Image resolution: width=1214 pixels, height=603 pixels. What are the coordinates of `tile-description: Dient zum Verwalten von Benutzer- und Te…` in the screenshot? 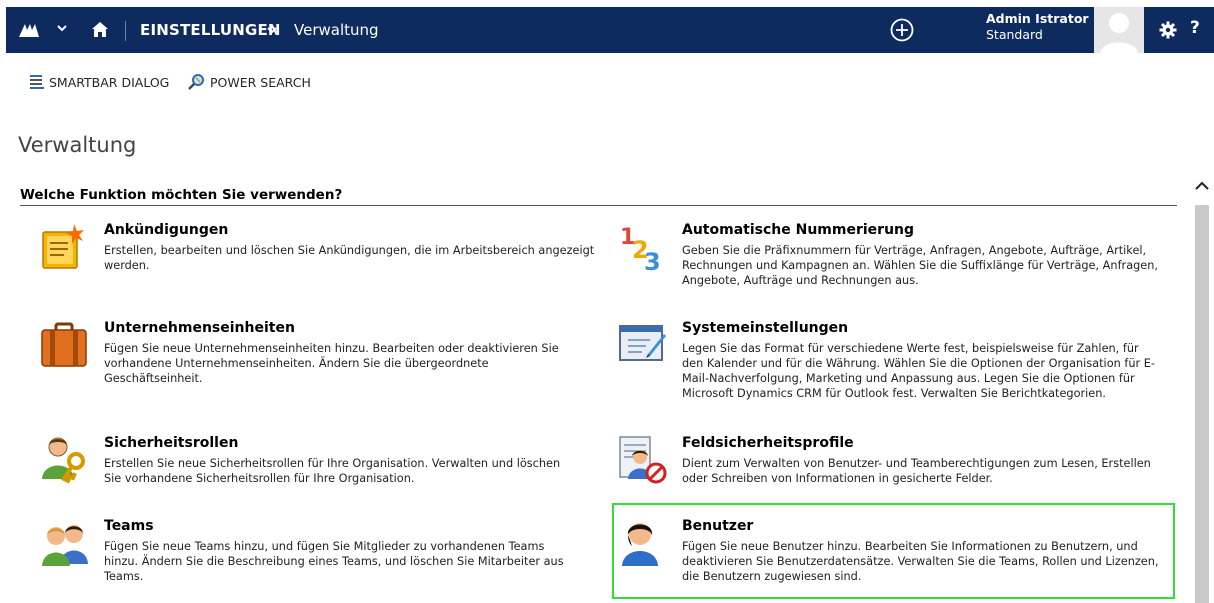 It's located at (916, 471).